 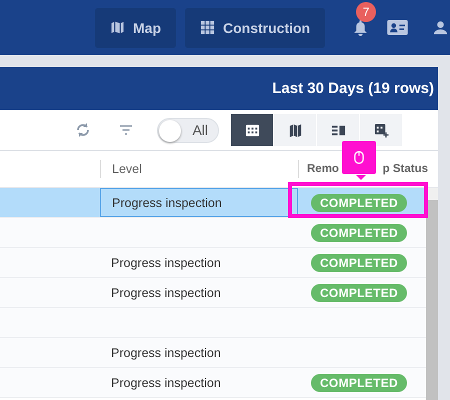 What do you see at coordinates (127, 169) in the screenshot?
I see `column-header: Level` at bounding box center [127, 169].